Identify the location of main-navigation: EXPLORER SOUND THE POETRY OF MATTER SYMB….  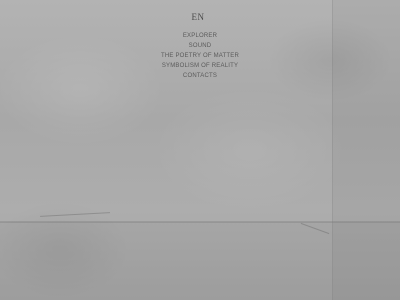
(200, 53).